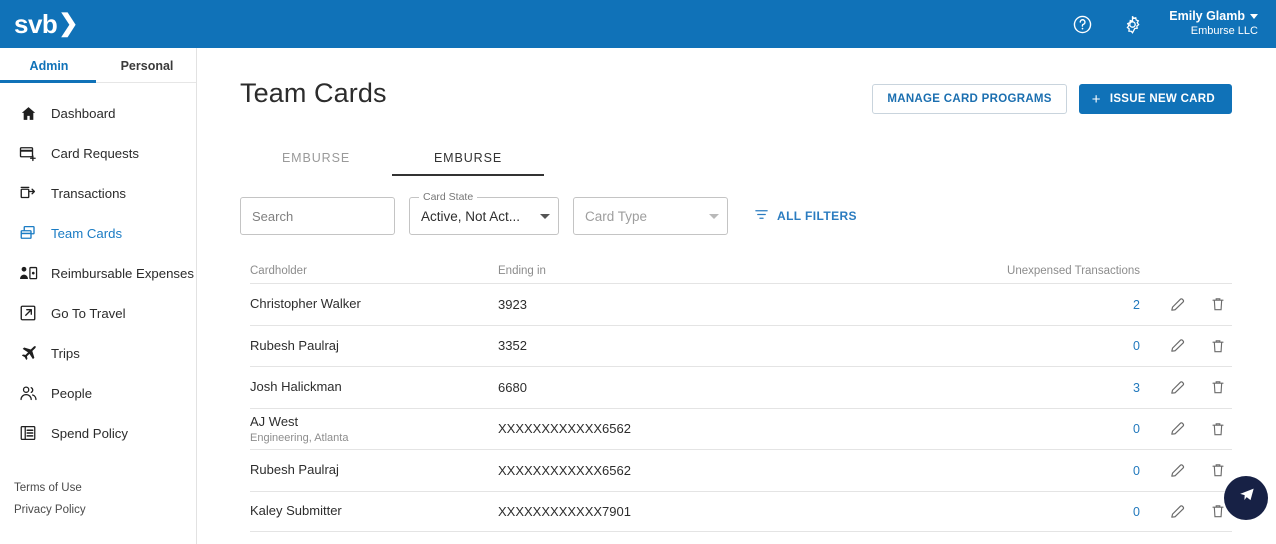 The width and height of the screenshot is (1276, 544). What do you see at coordinates (374, 346) in the screenshot?
I see `cell-cardholder: Rubesh Paulraj` at bounding box center [374, 346].